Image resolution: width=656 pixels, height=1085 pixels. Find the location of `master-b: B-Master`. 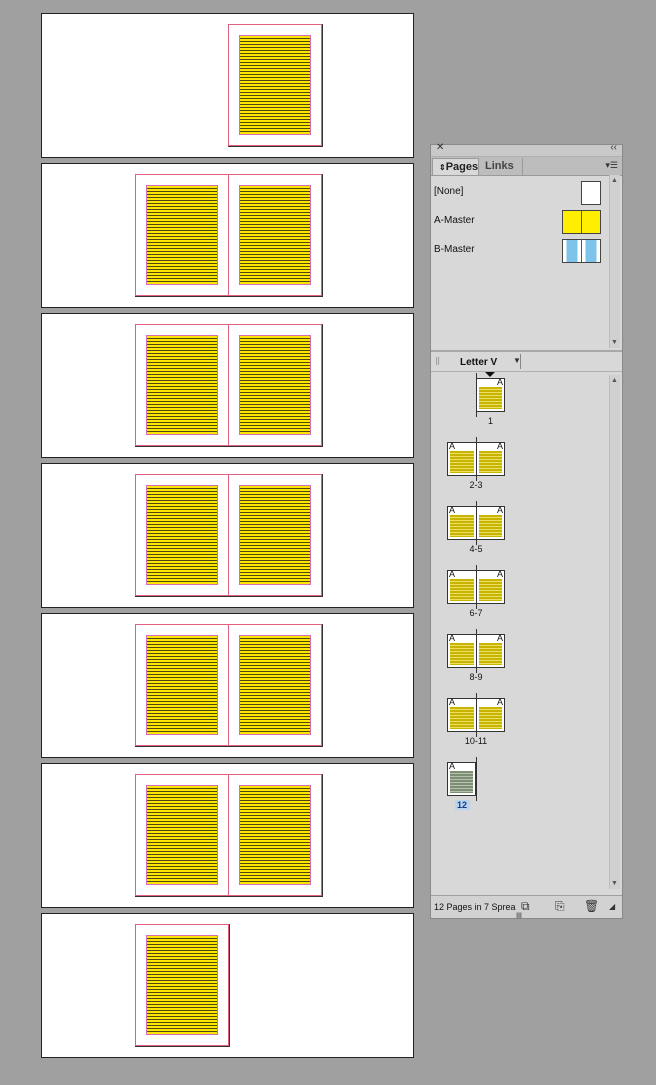

master-b: B-Master is located at coordinates (521, 250).